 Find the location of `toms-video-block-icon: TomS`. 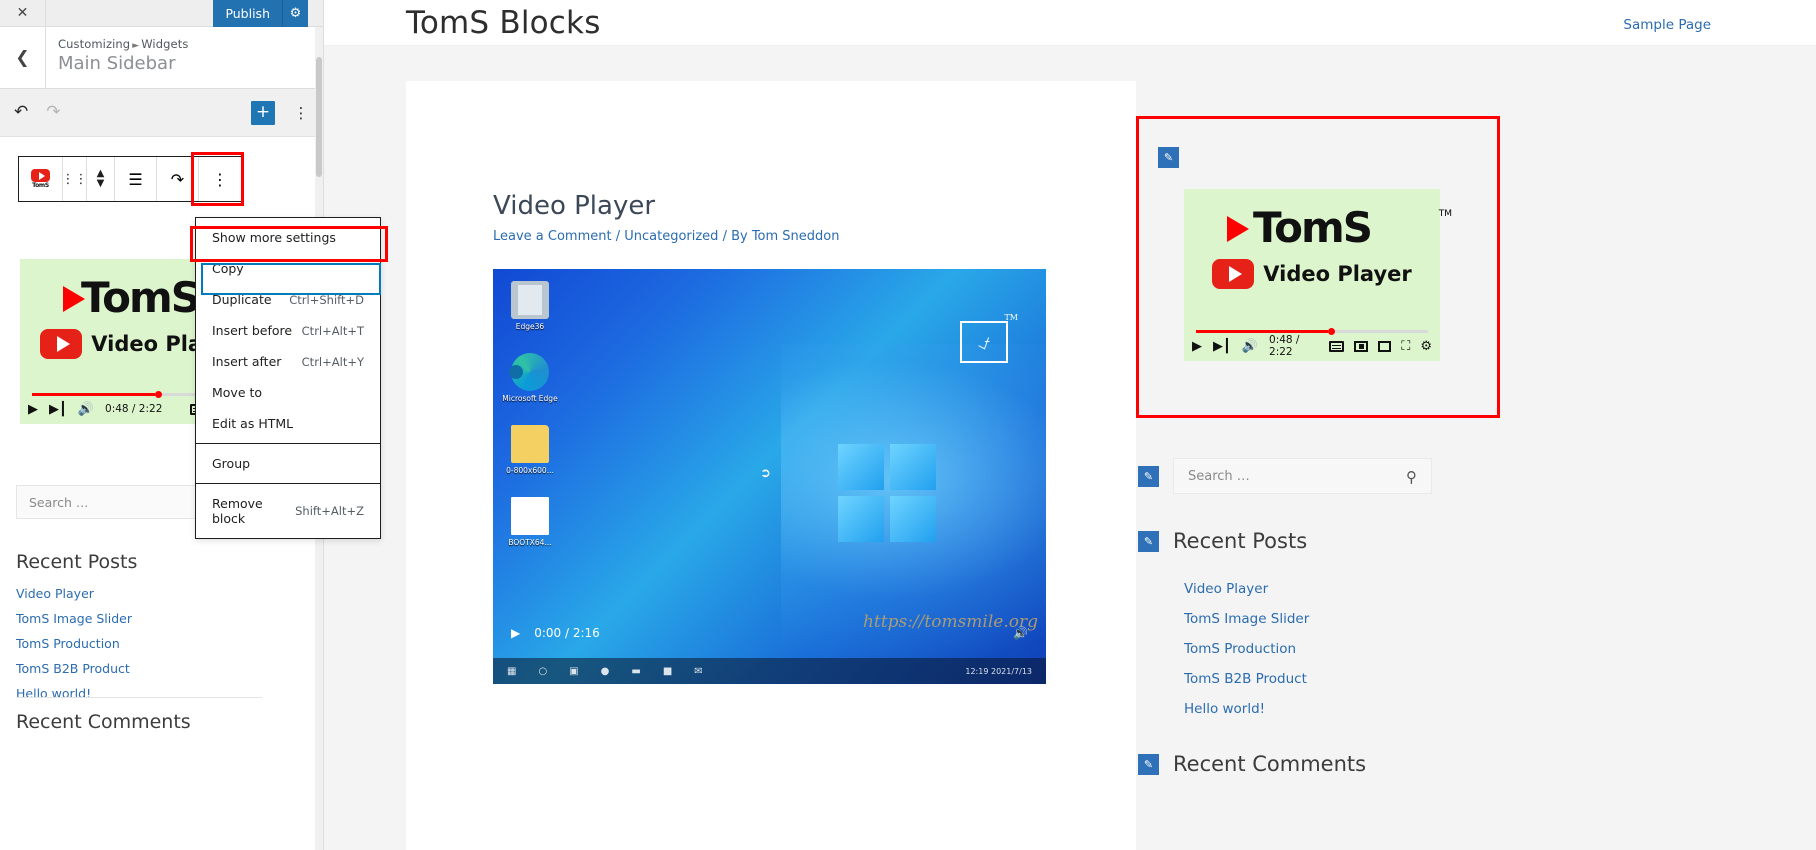

toms-video-block-icon: TomS is located at coordinates (41, 179).